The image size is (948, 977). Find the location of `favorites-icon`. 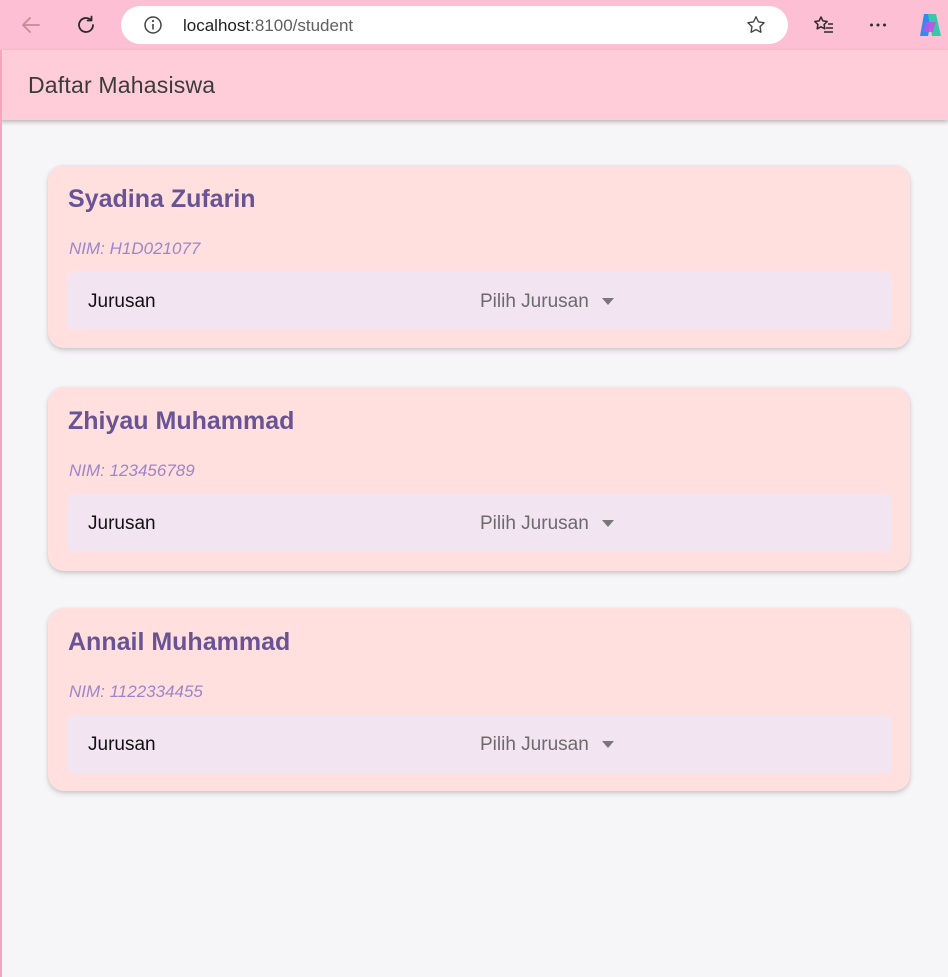

favorites-icon is located at coordinates (823, 24).